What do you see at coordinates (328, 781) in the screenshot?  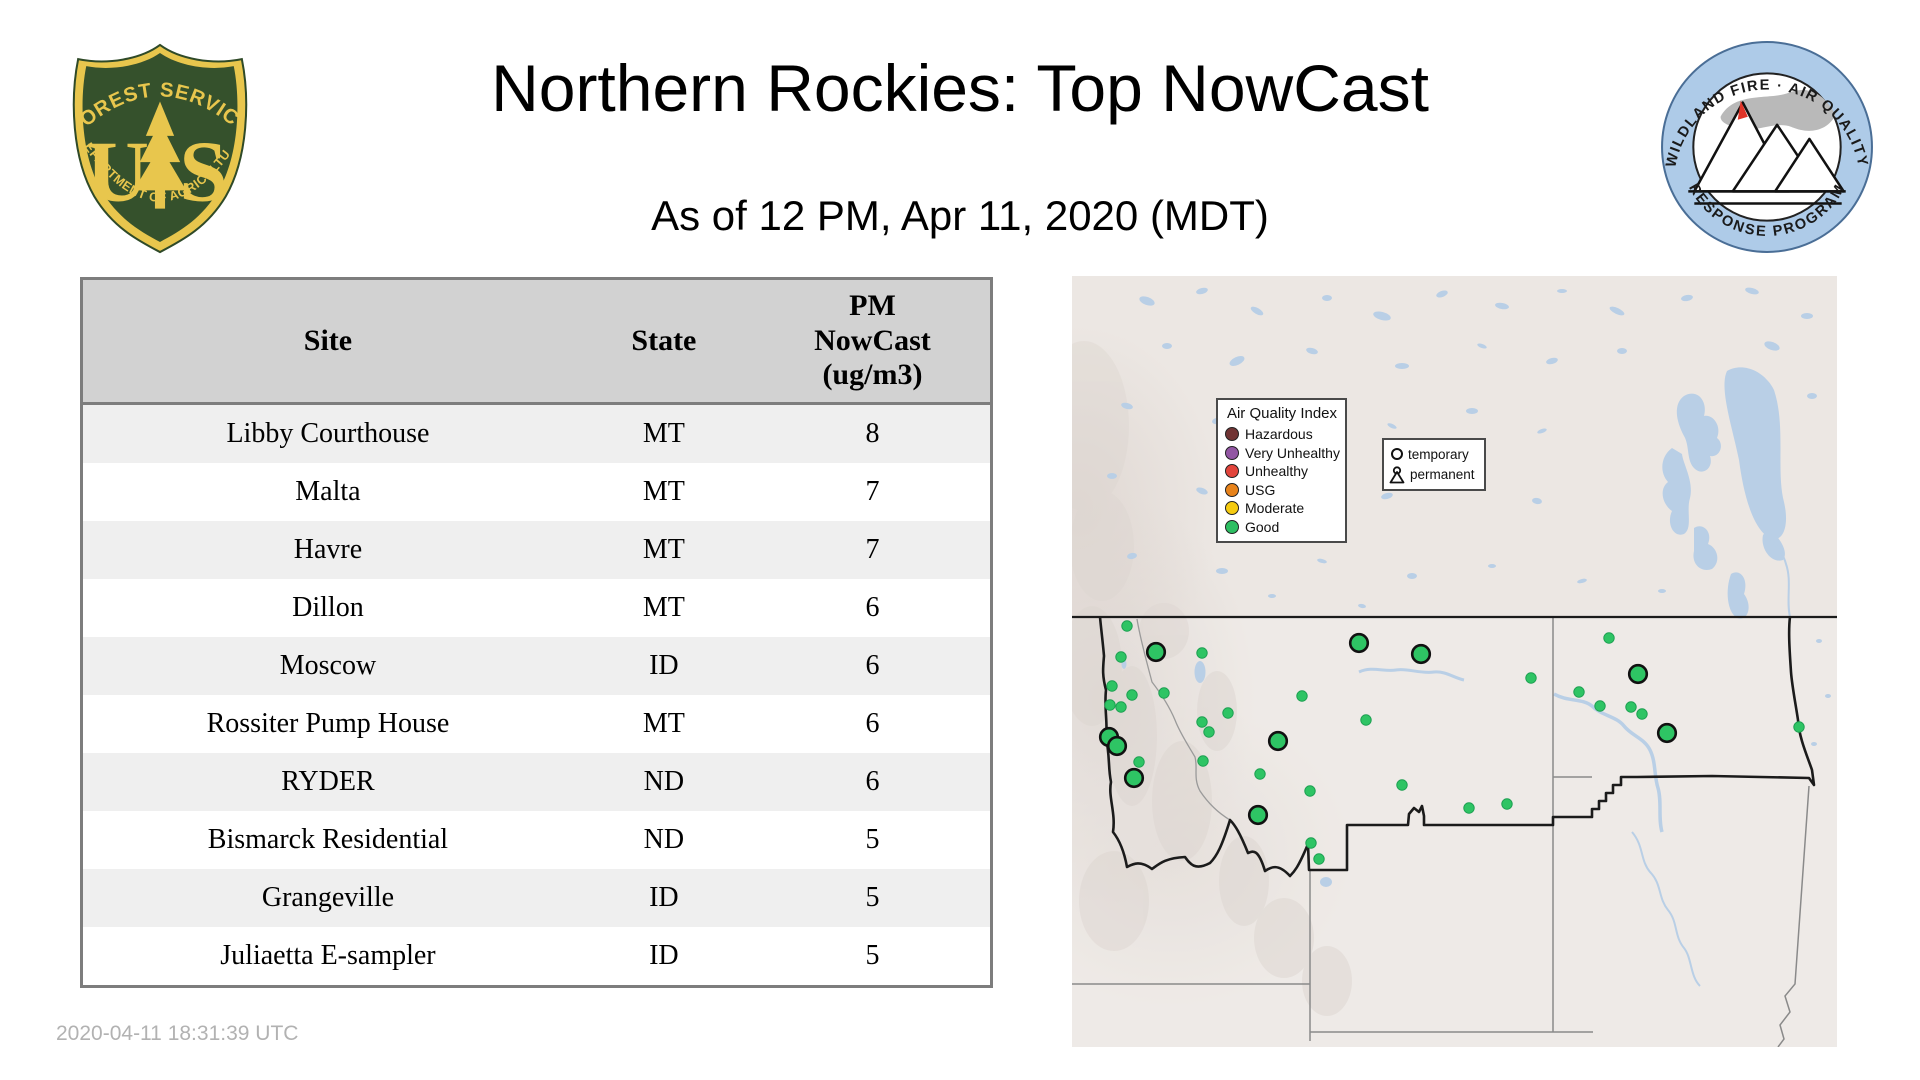 I see `site-cell: RYDER` at bounding box center [328, 781].